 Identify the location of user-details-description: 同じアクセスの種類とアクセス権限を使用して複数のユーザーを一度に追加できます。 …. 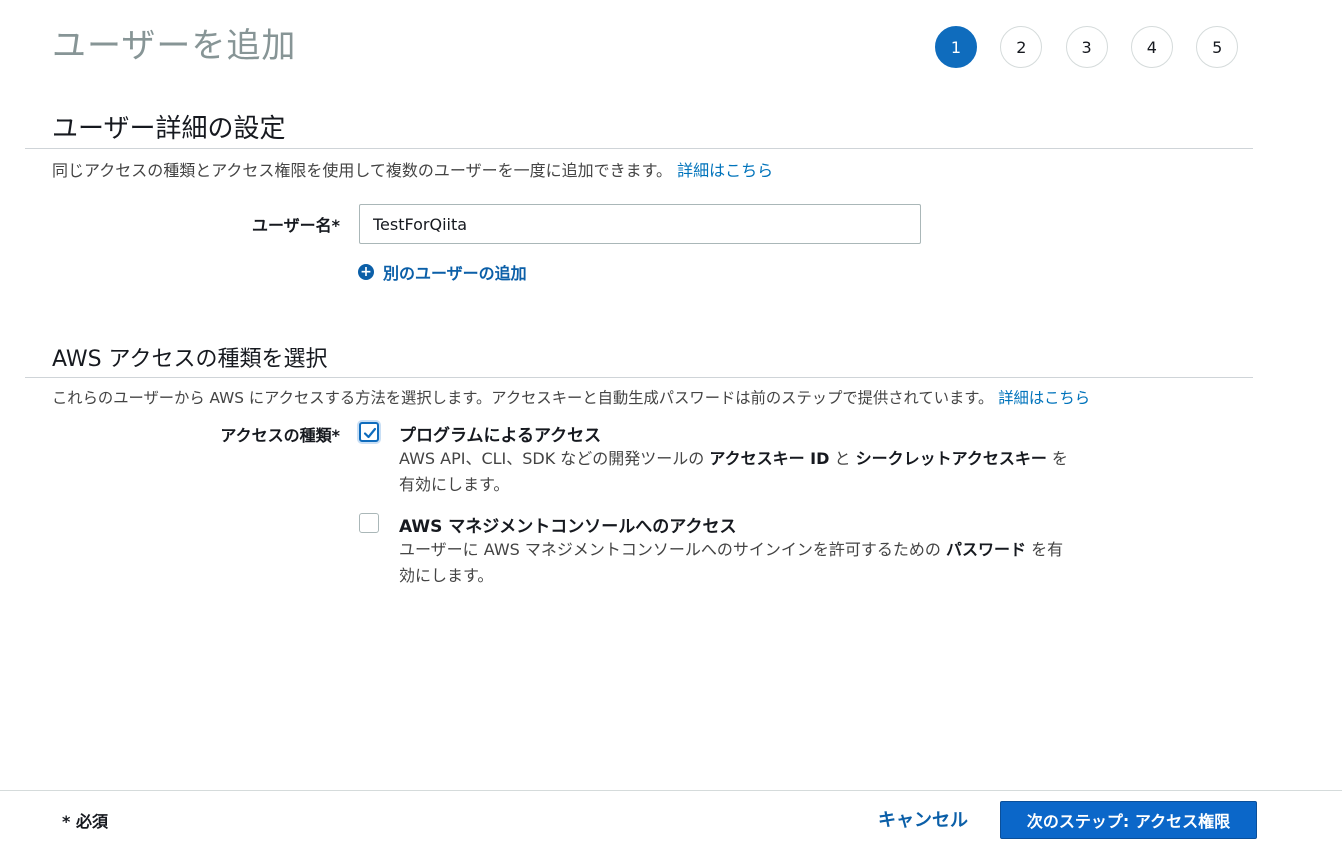
(412, 169).